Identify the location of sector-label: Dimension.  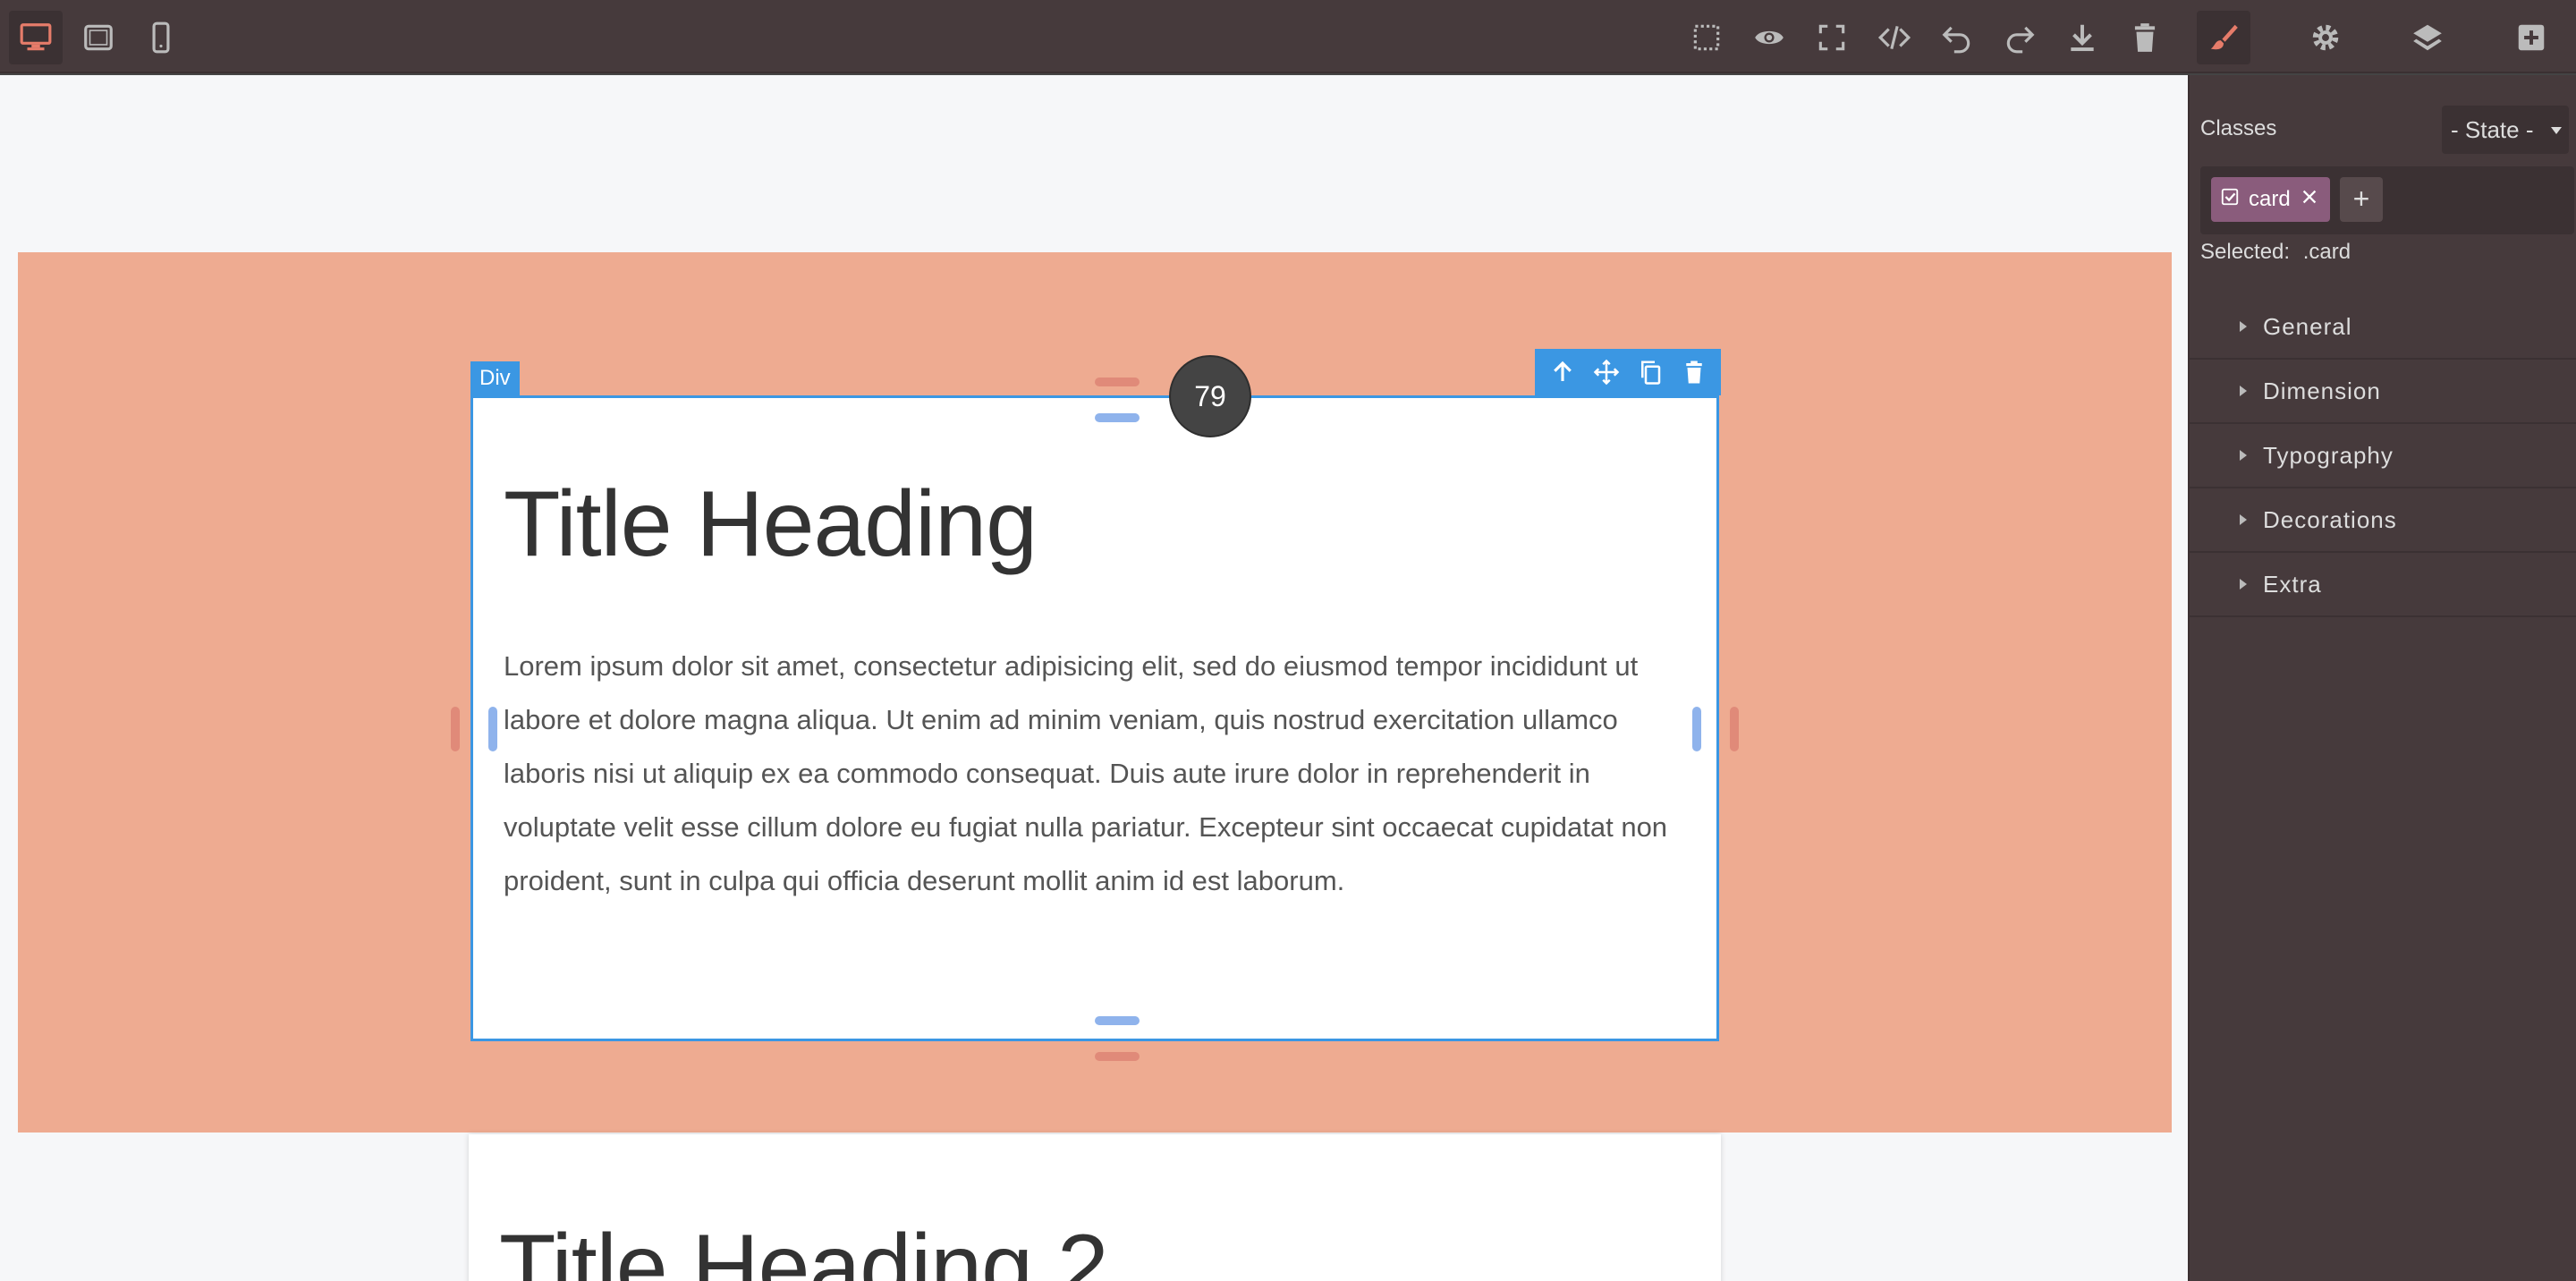
(2322, 390).